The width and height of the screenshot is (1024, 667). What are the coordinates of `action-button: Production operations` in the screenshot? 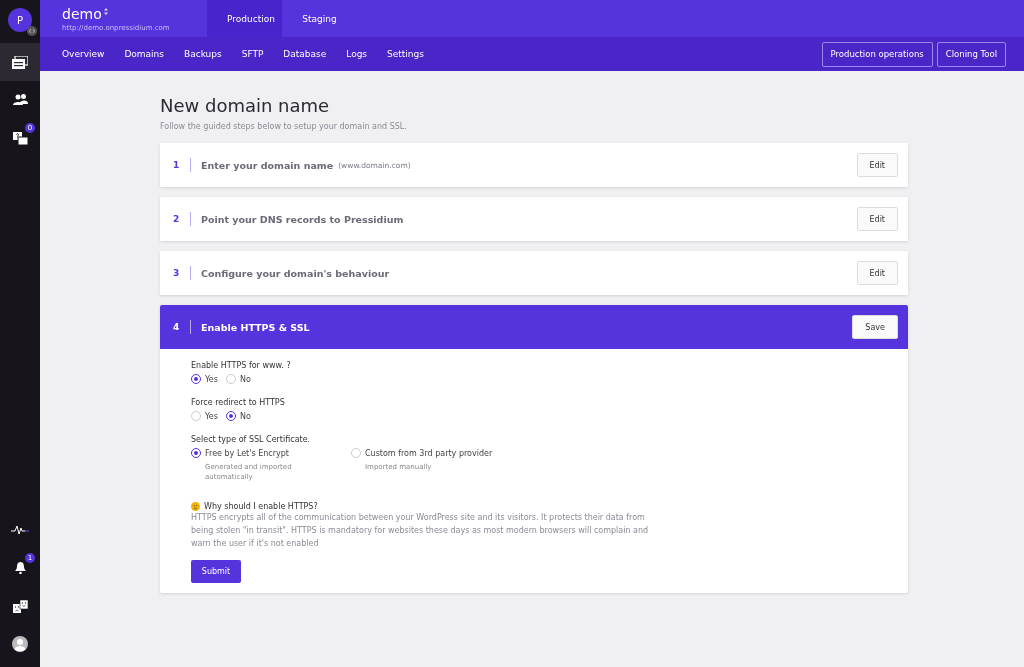 It's located at (877, 54).